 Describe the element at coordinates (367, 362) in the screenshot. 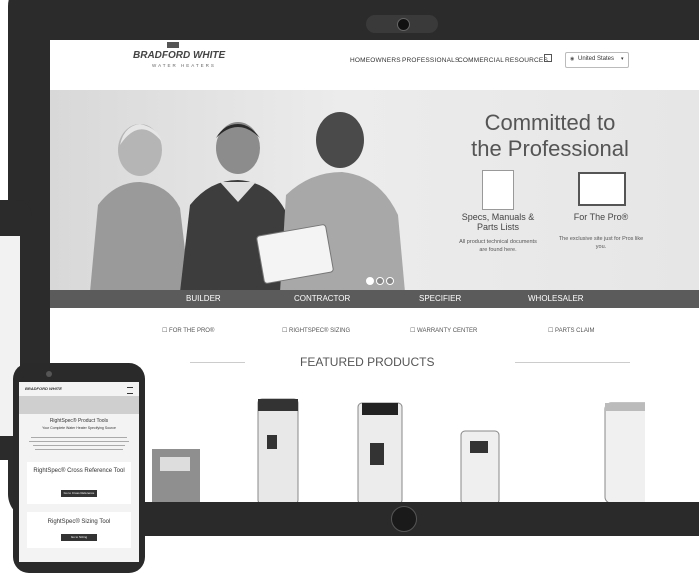

I see `featured-products-title: FEATURED PRODUCTS` at that location.